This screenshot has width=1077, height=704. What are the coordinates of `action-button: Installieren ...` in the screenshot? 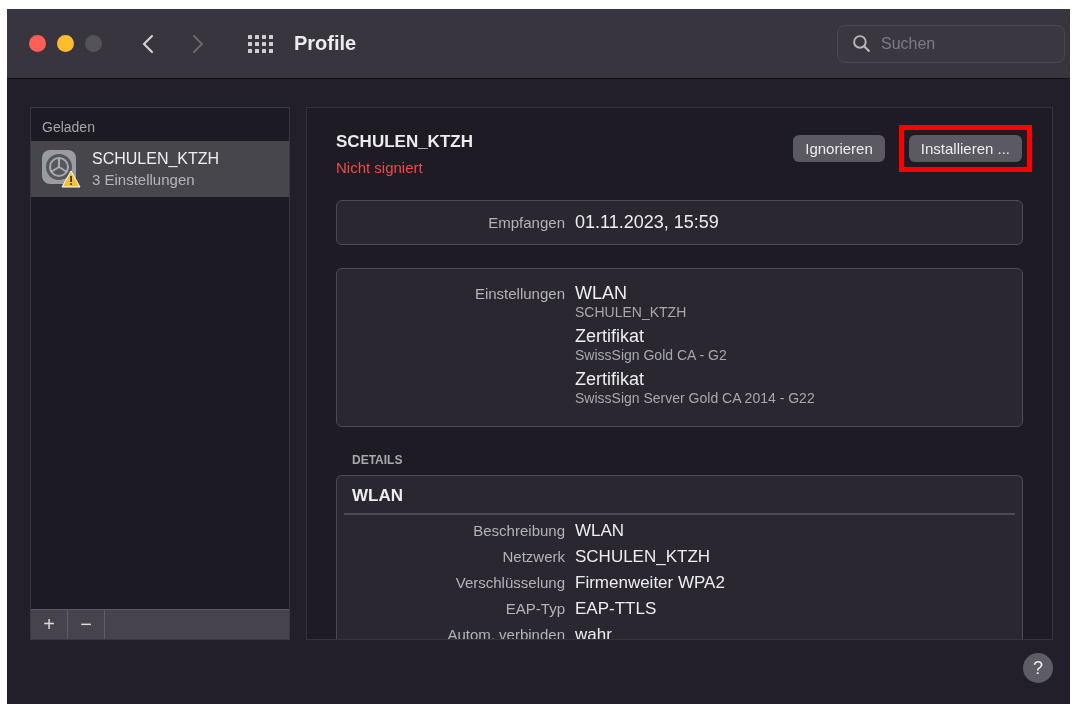 It's located at (965, 148).